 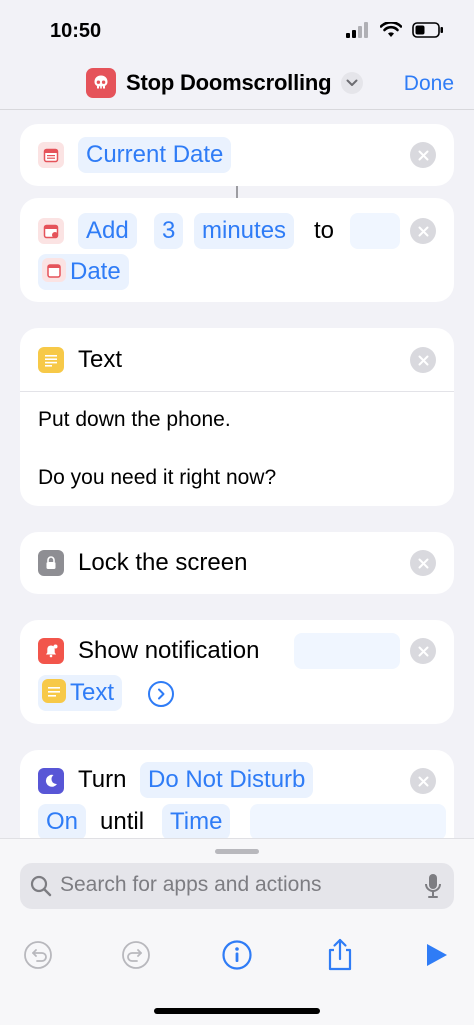 I want to click on wifi-icon, so click(x=391, y=29).